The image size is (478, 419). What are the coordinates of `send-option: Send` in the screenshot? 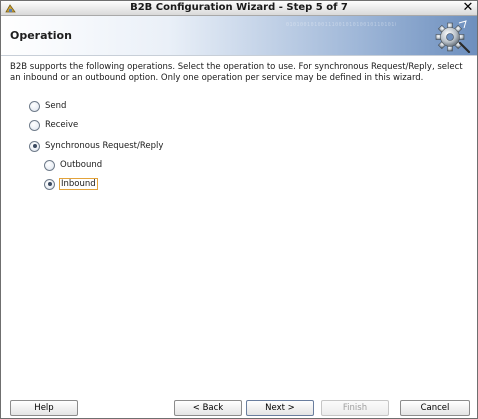 It's located at (47, 106).